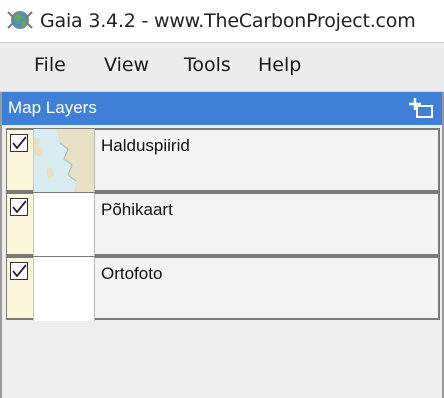 The width and height of the screenshot is (444, 398). I want to click on layer-name: Halduspiirid, so click(145, 145).